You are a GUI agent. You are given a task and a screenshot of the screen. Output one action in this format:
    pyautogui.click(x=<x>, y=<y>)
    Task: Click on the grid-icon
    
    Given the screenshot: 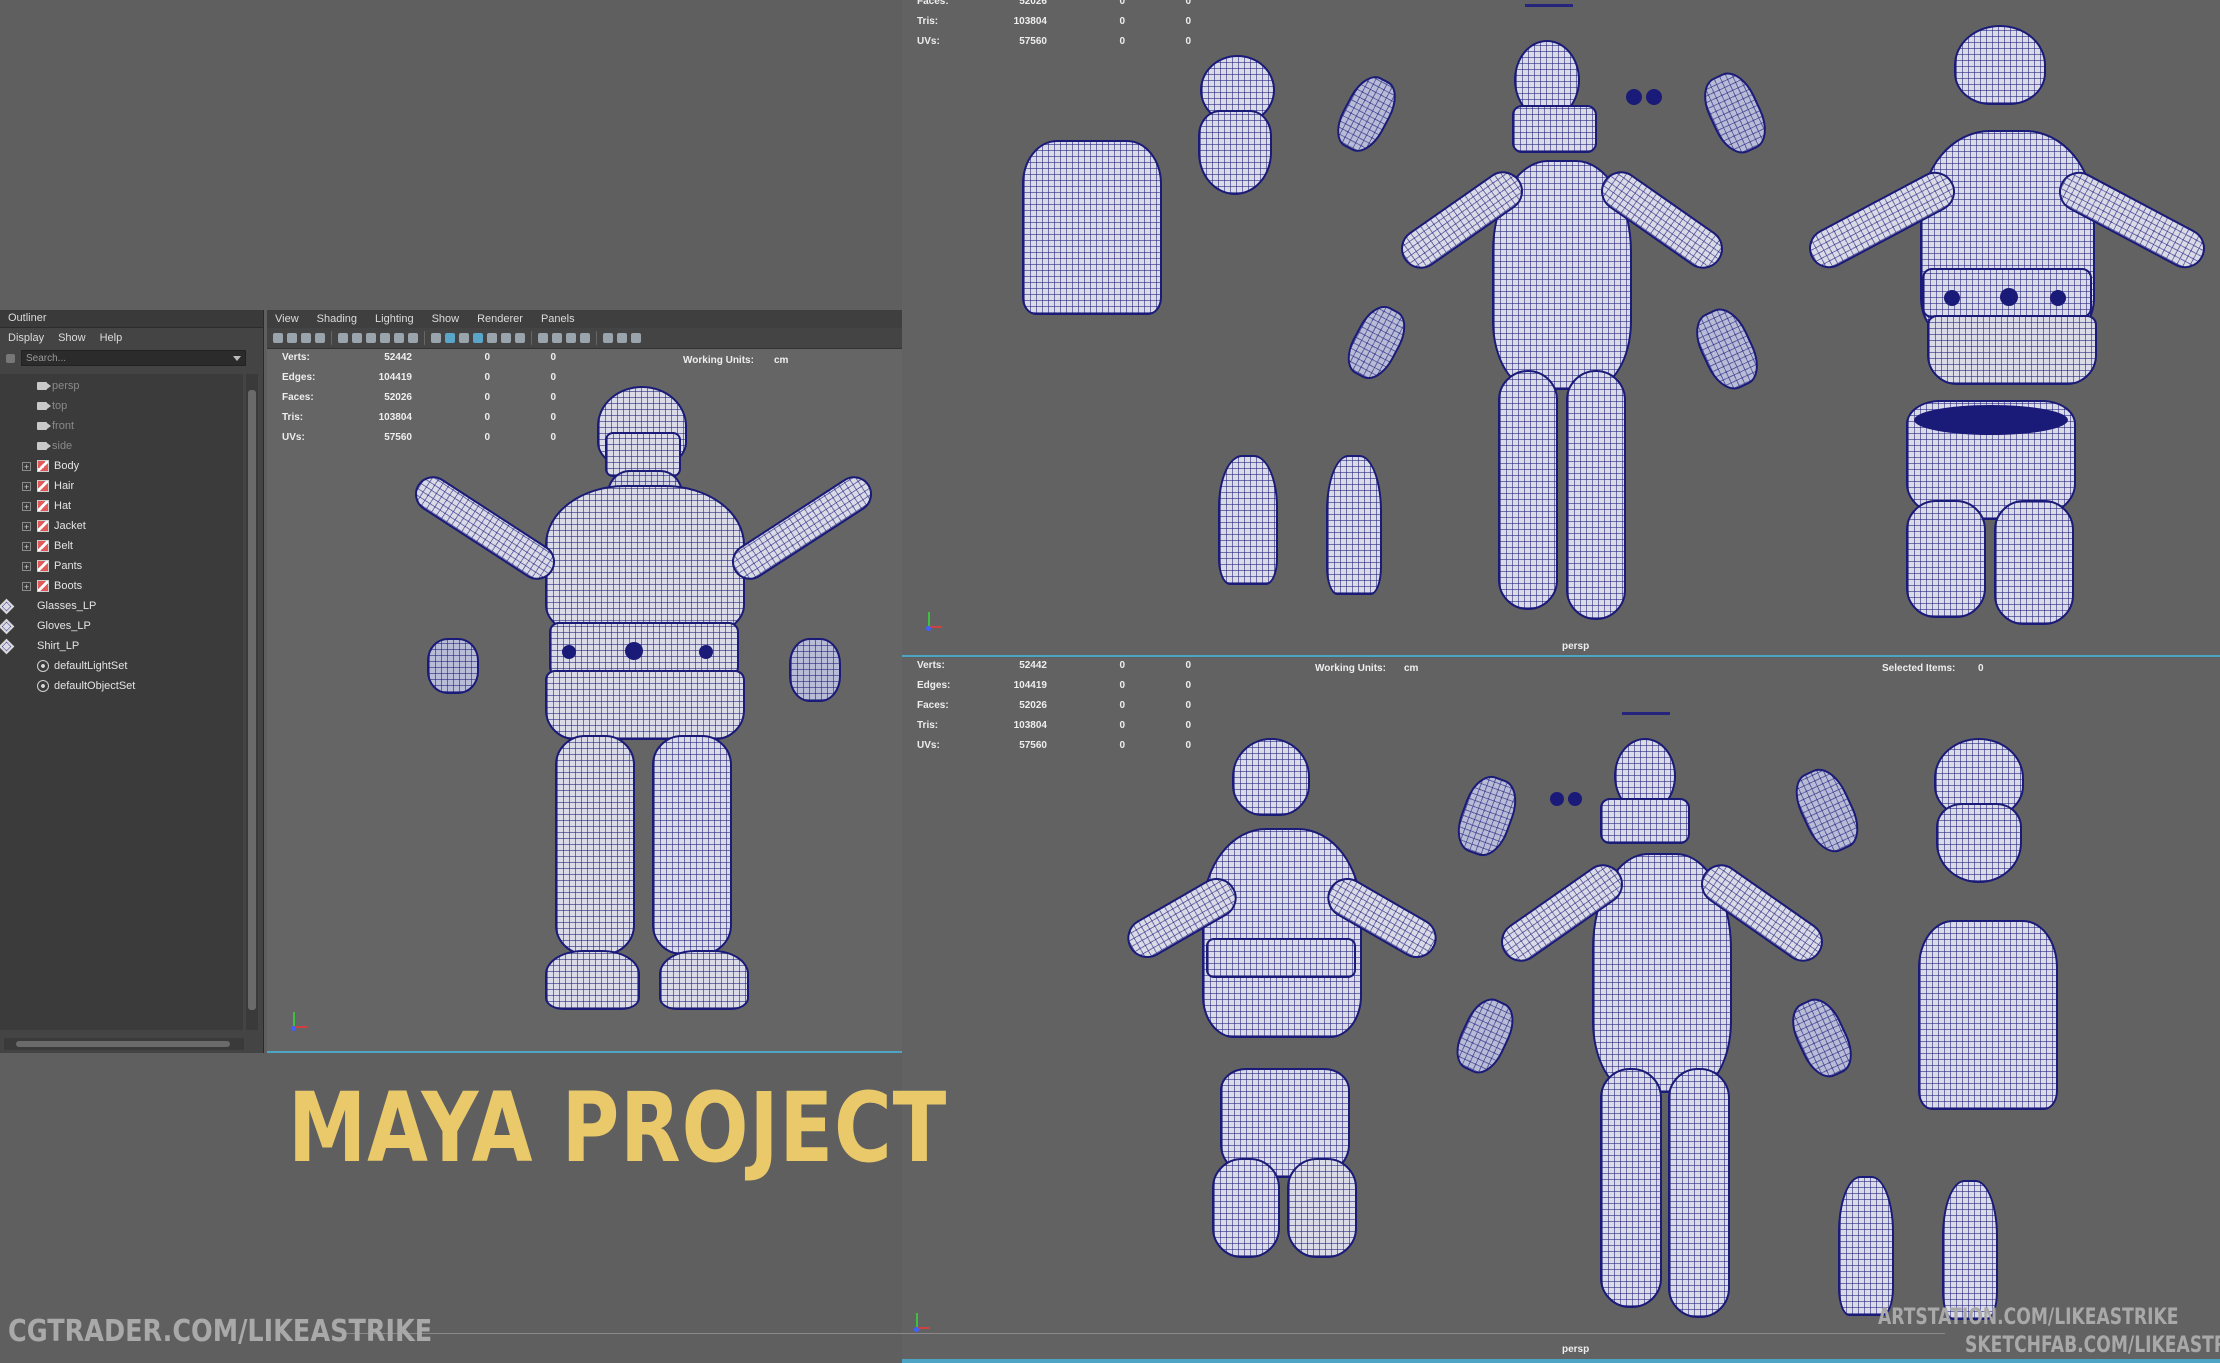 What is the action you would take?
    pyautogui.click(x=343, y=338)
    